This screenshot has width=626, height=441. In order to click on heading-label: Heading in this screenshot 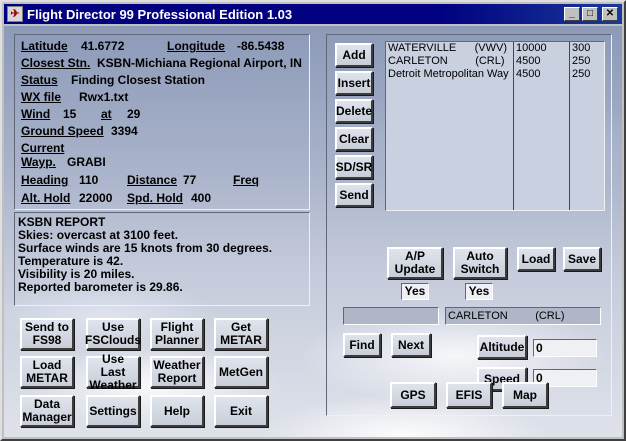, I will do `click(45, 180)`.